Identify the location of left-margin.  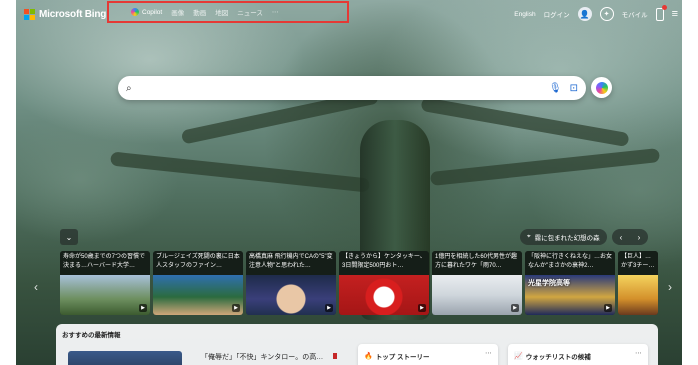
(8, 182).